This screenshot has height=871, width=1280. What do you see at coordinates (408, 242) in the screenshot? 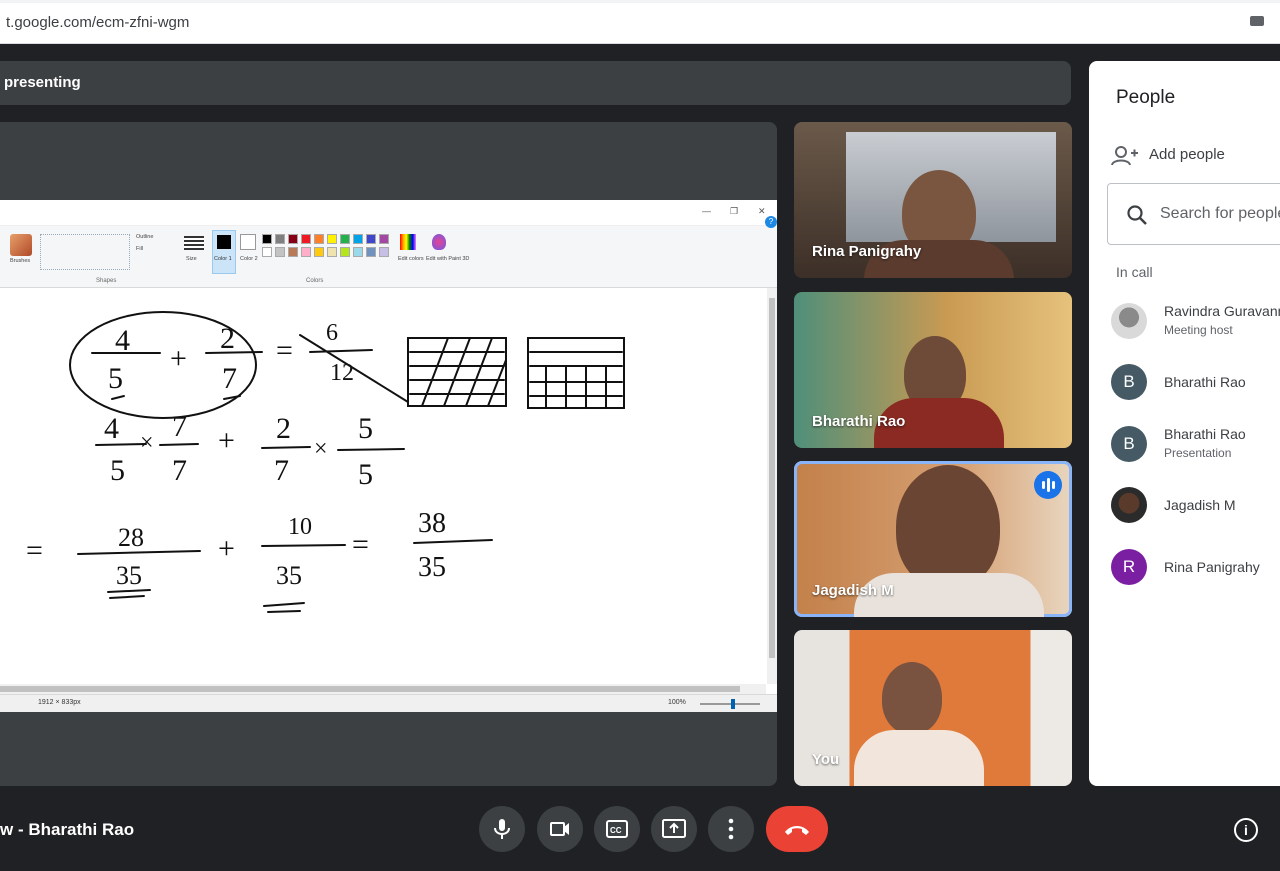
I see `edit-colors-icon` at bounding box center [408, 242].